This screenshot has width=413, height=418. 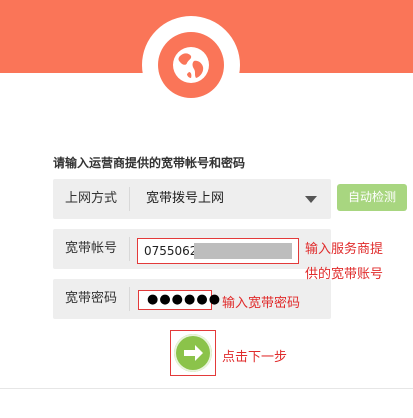 I want to click on next-button, so click(x=193, y=353).